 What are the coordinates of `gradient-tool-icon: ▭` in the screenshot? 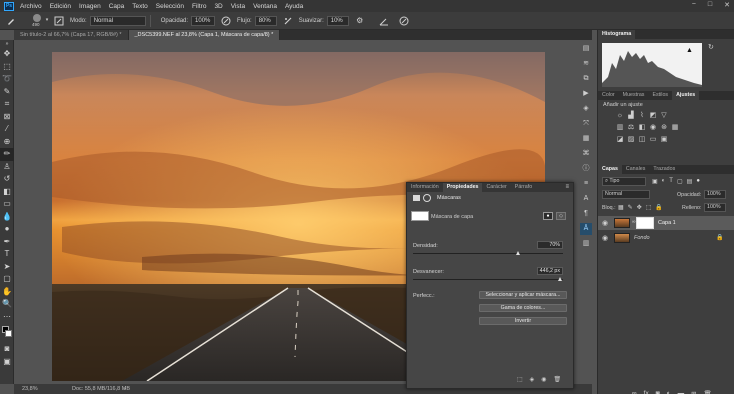 It's located at (7, 204).